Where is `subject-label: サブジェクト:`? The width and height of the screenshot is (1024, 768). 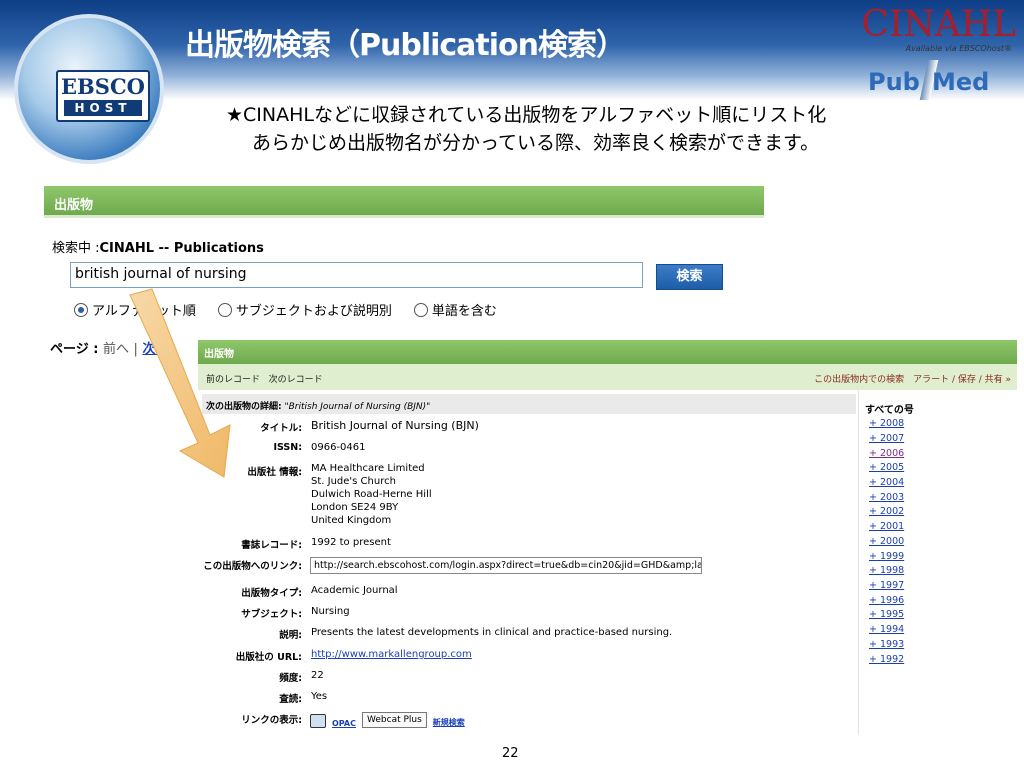 subject-label: サブジェクト: is located at coordinates (271, 614).